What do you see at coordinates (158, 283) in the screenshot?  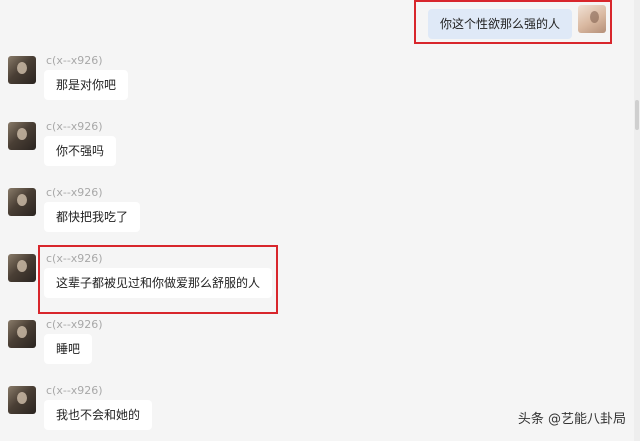 I see `message-bubble: 这辈子都被见过和你做爱那么舒服的人` at bounding box center [158, 283].